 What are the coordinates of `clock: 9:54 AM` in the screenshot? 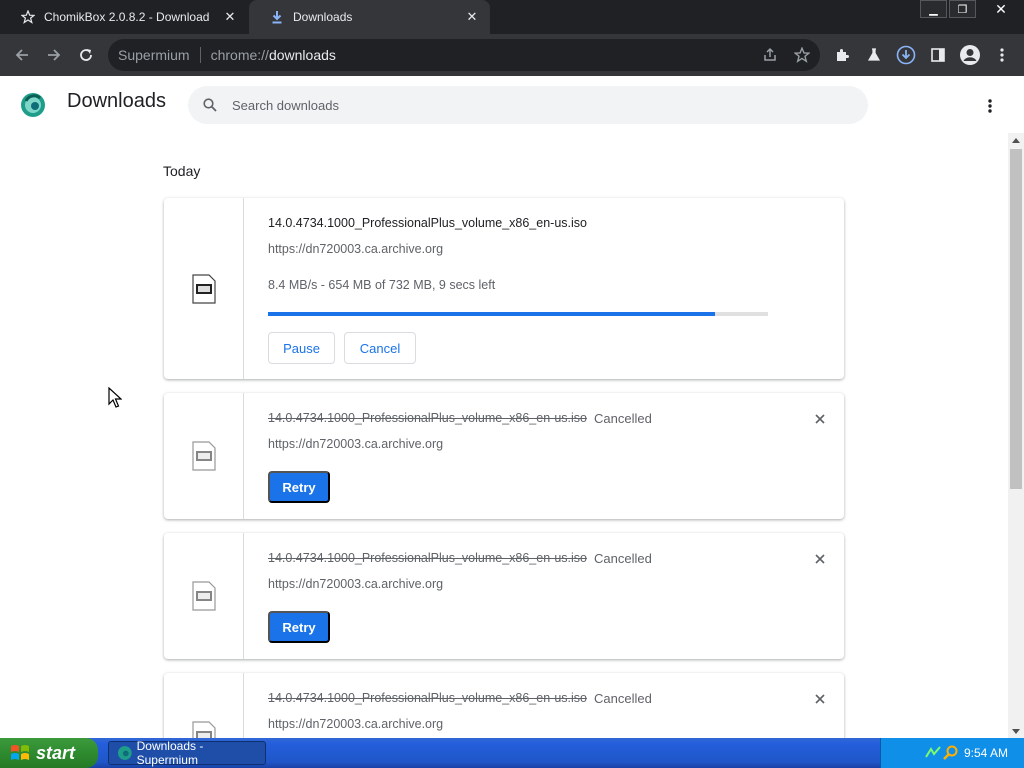 It's located at (985, 753).